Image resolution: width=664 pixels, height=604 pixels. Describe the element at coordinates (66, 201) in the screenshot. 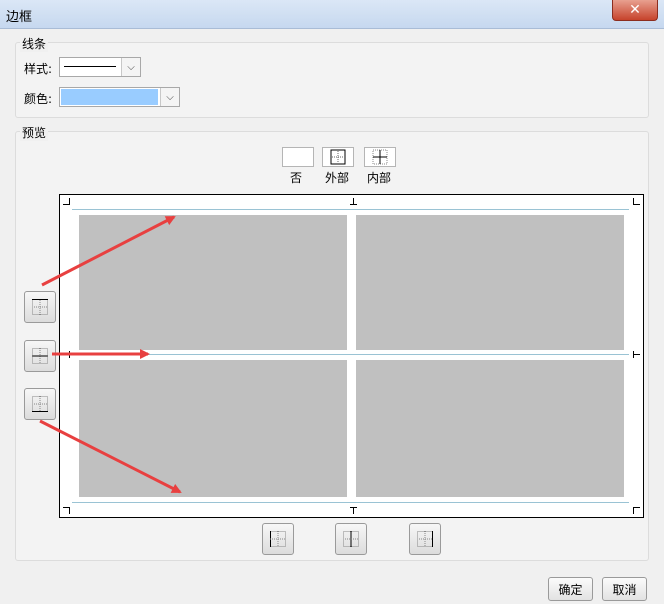

I see `corner-mark-top-left` at that location.